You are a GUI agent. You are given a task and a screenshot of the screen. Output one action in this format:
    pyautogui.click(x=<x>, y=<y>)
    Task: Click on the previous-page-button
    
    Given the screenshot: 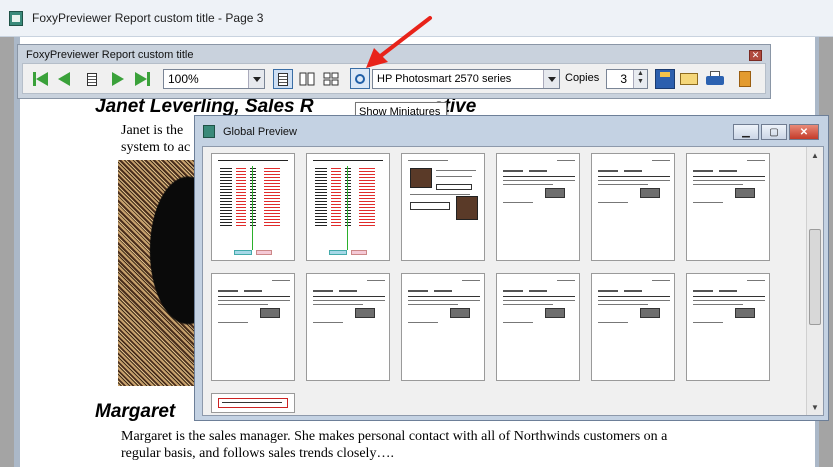 What is the action you would take?
    pyautogui.click(x=64, y=79)
    